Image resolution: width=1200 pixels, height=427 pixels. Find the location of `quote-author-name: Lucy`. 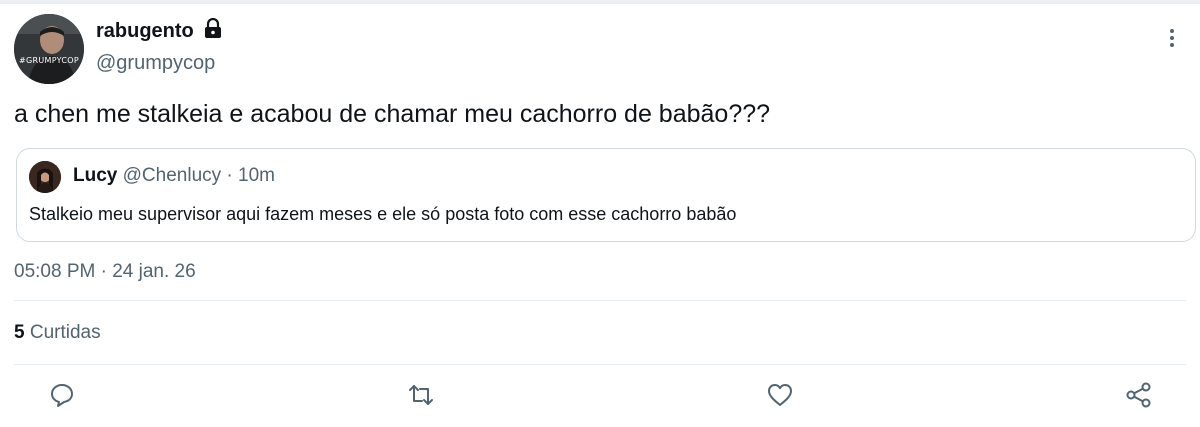

quote-author-name: Lucy is located at coordinates (95, 175).